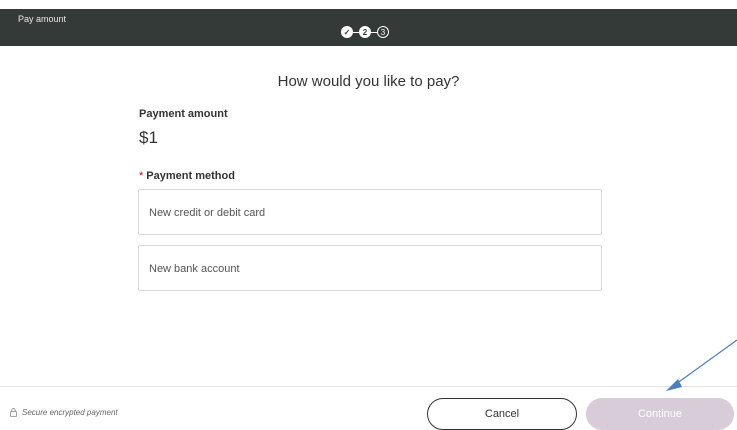 The height and width of the screenshot is (430, 737). I want to click on window-top-edge, so click(368, 4).